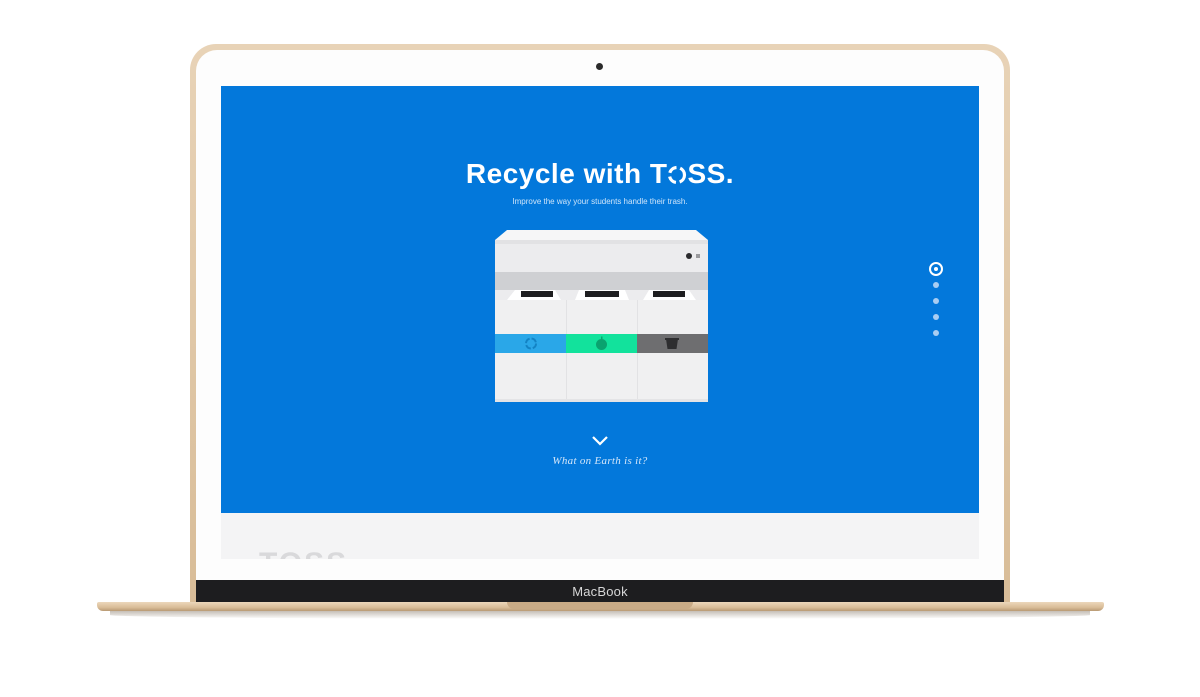 The width and height of the screenshot is (1200, 697). Describe the element at coordinates (677, 172) in the screenshot. I see `recycle-logo-icon` at that location.